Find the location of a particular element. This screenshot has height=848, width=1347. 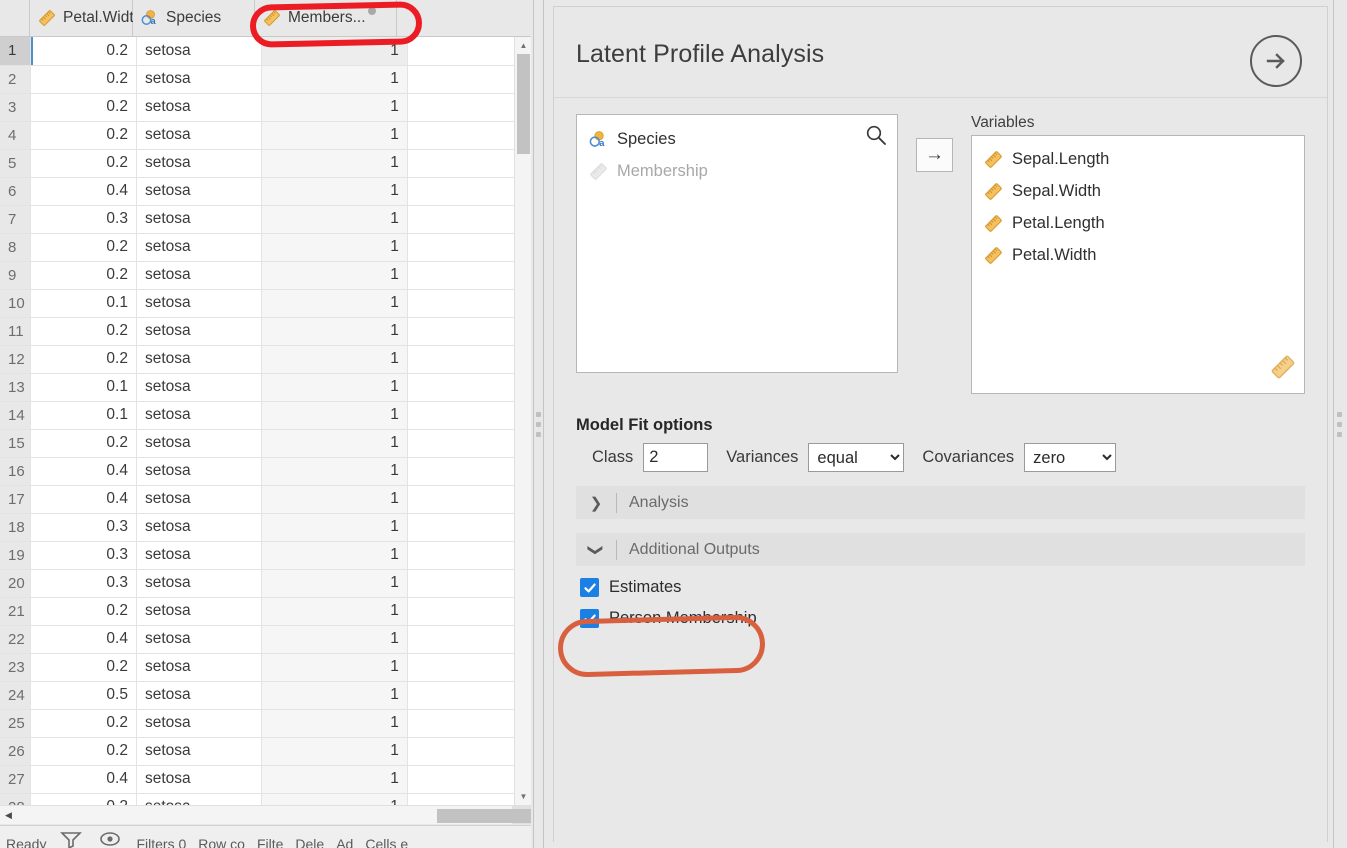

vertical-scroll-thumb is located at coordinates (523, 104).